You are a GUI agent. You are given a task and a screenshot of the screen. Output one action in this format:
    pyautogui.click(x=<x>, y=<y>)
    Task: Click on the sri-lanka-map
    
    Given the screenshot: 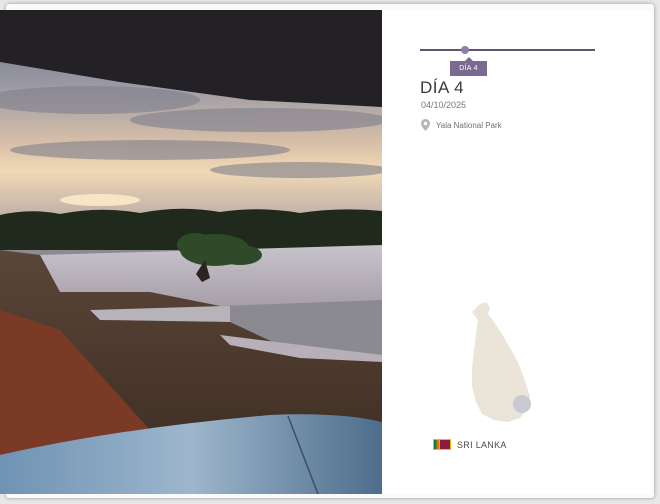 What is the action you would take?
    pyautogui.click(x=501, y=362)
    